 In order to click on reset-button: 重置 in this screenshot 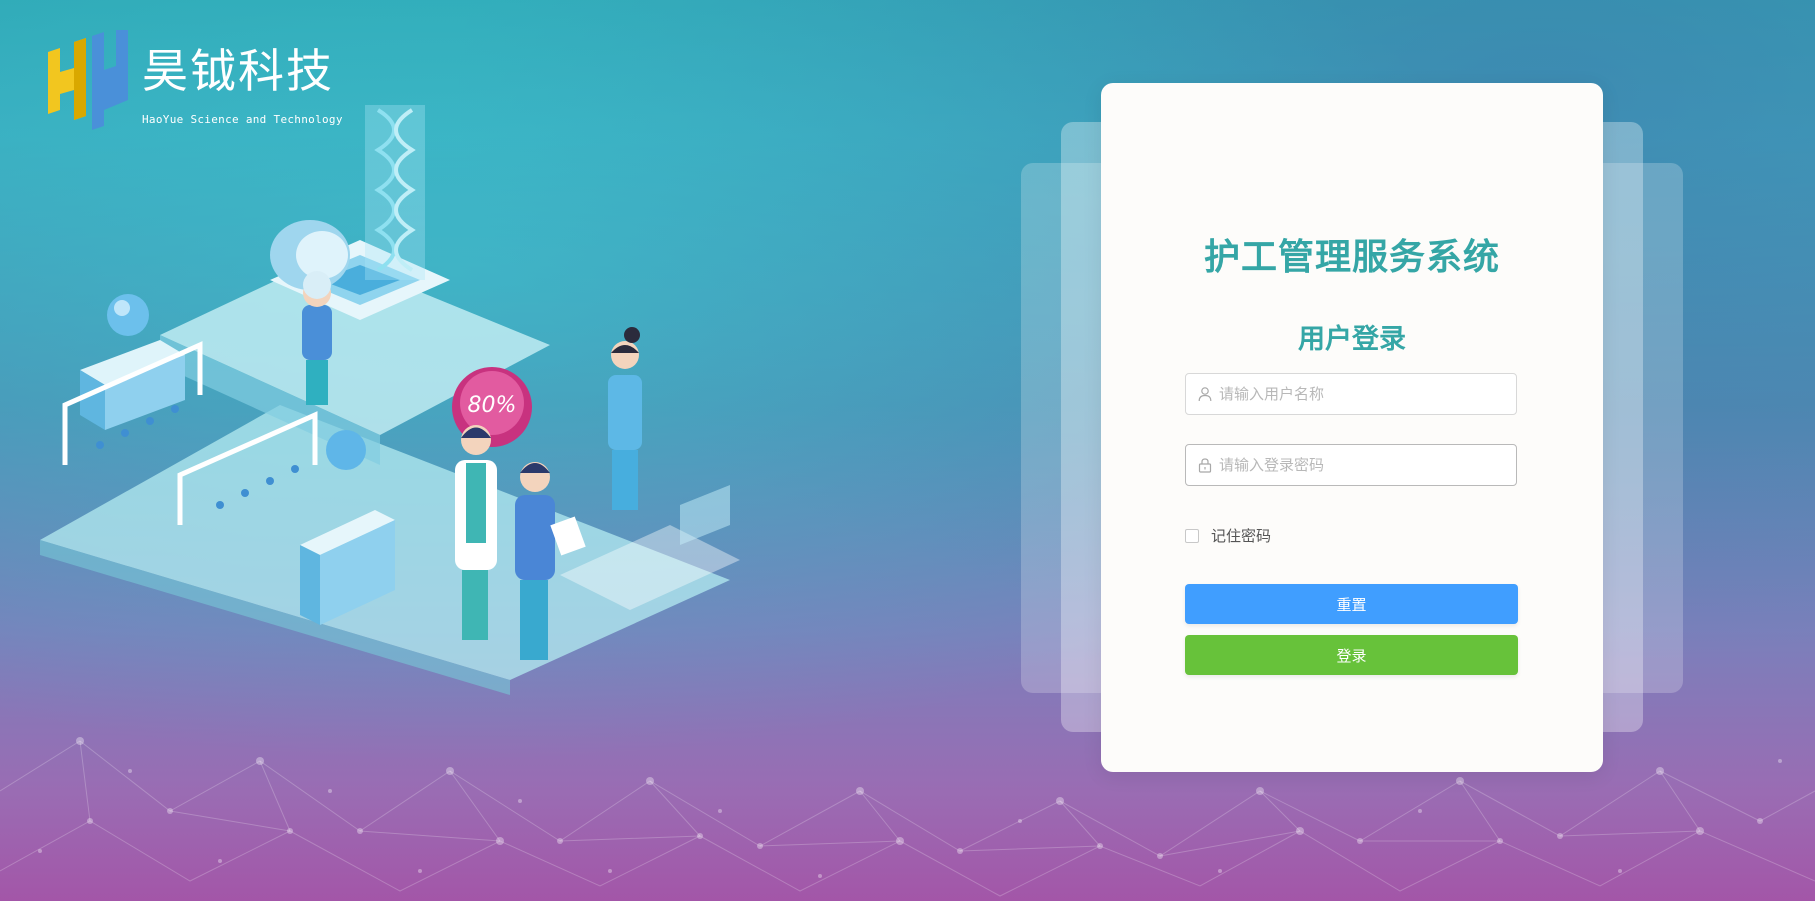, I will do `click(1351, 604)`.